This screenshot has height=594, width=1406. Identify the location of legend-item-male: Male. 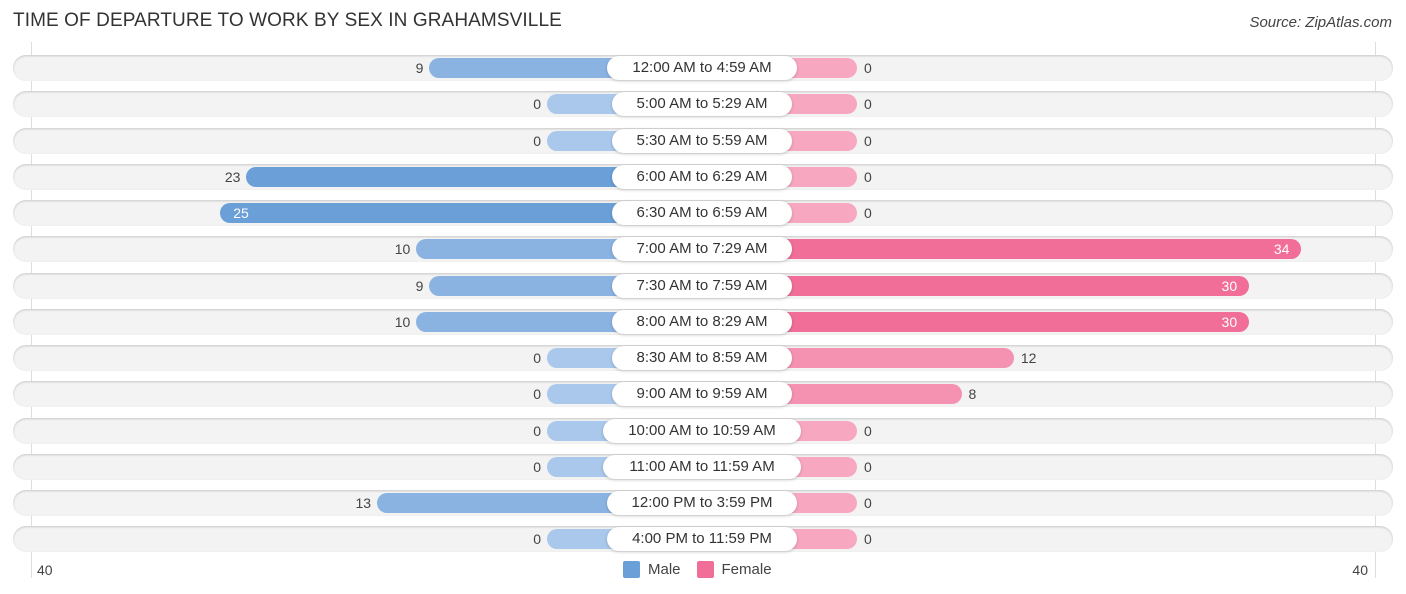
(652, 569).